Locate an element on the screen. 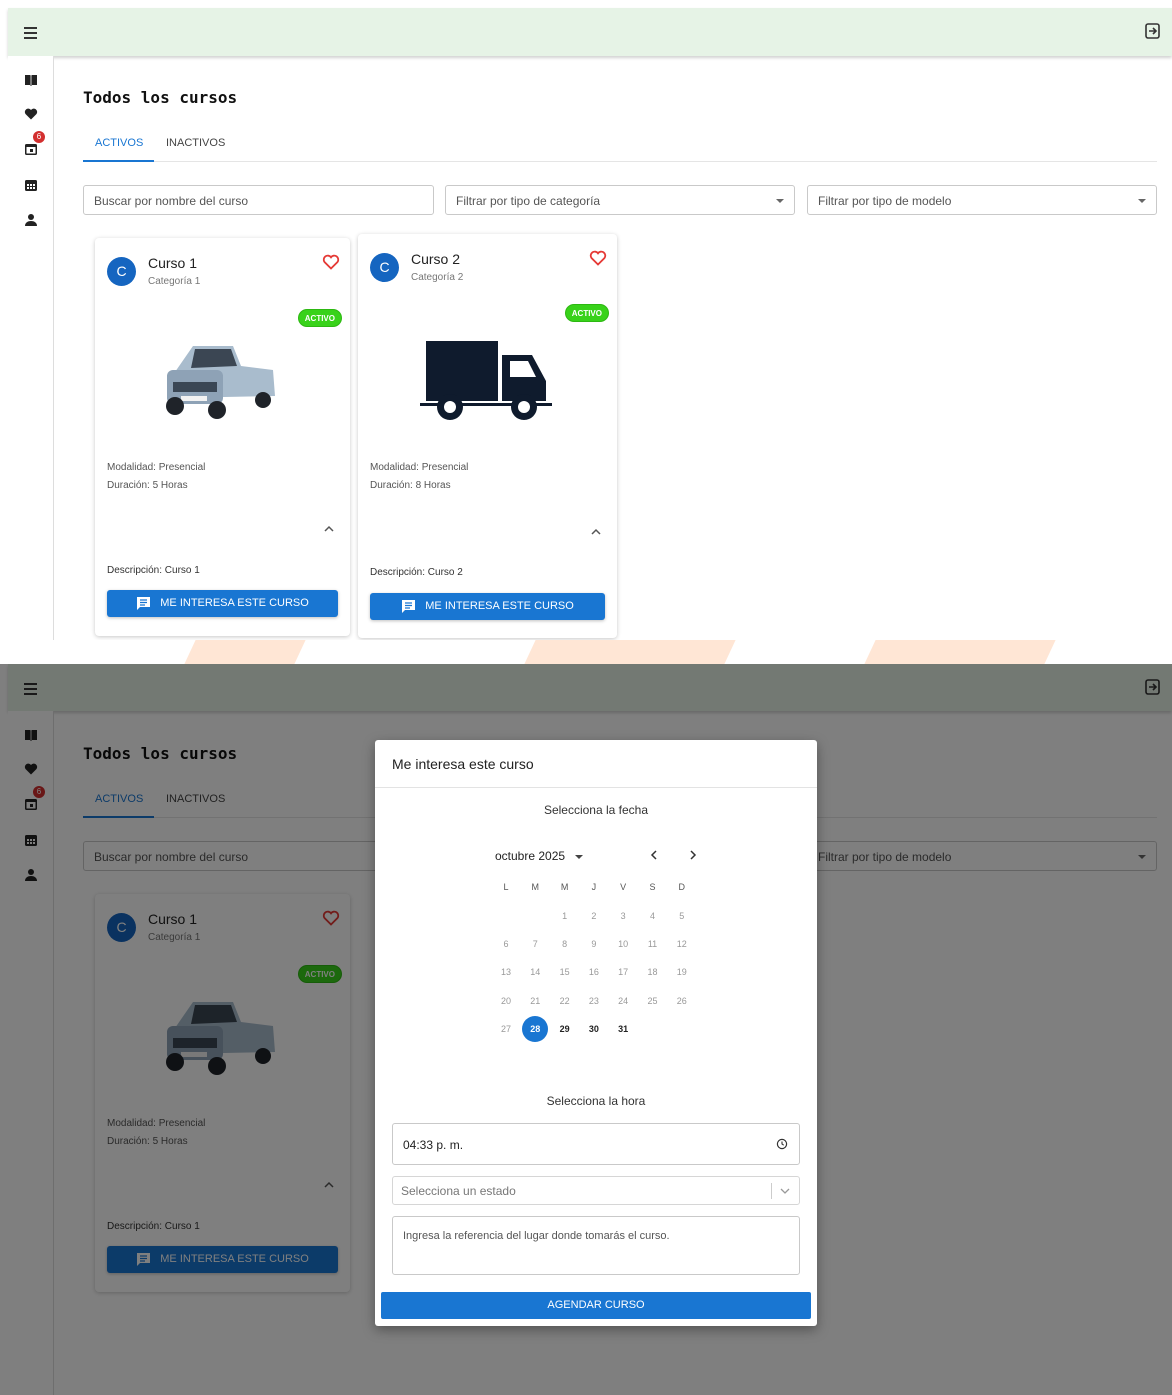  decorative-stripes is located at coordinates (586, 652).